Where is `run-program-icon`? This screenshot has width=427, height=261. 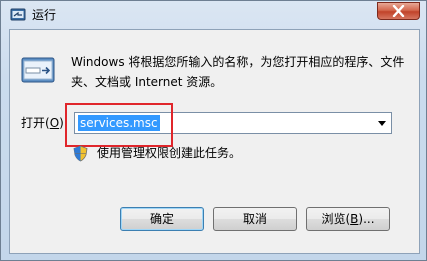
run-program-icon is located at coordinates (38, 70).